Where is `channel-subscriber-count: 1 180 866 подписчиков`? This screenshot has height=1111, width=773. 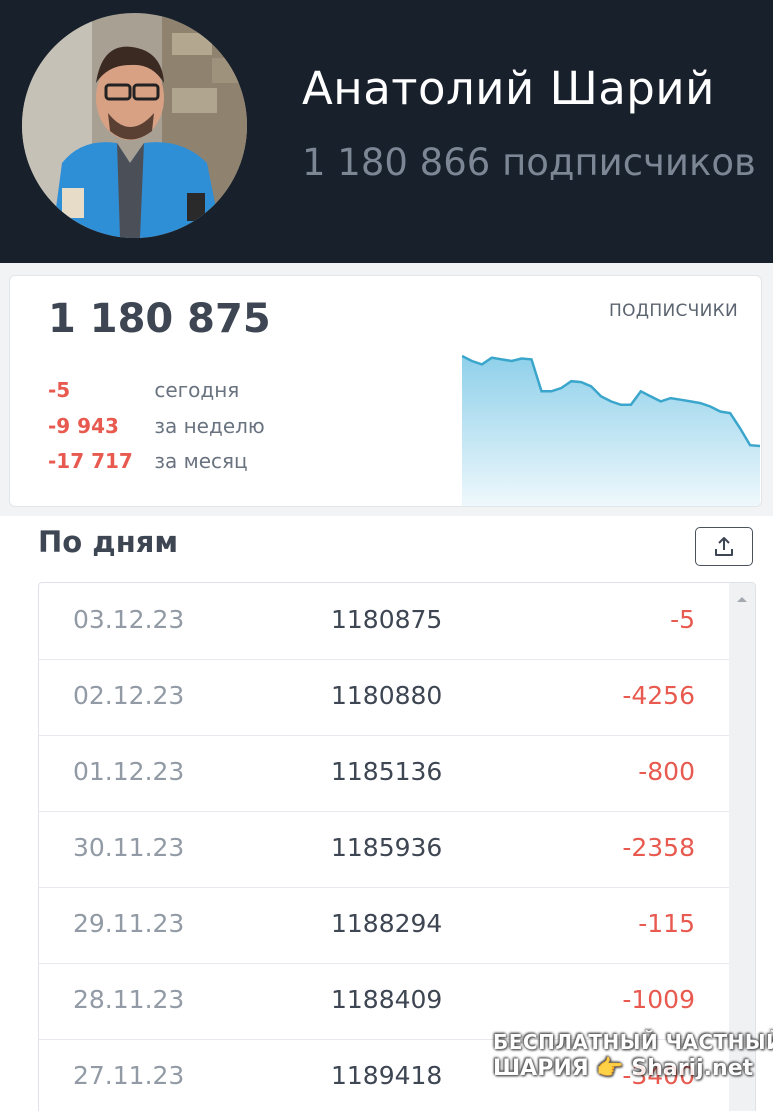 channel-subscriber-count: 1 180 866 подписчиков is located at coordinates (529, 162).